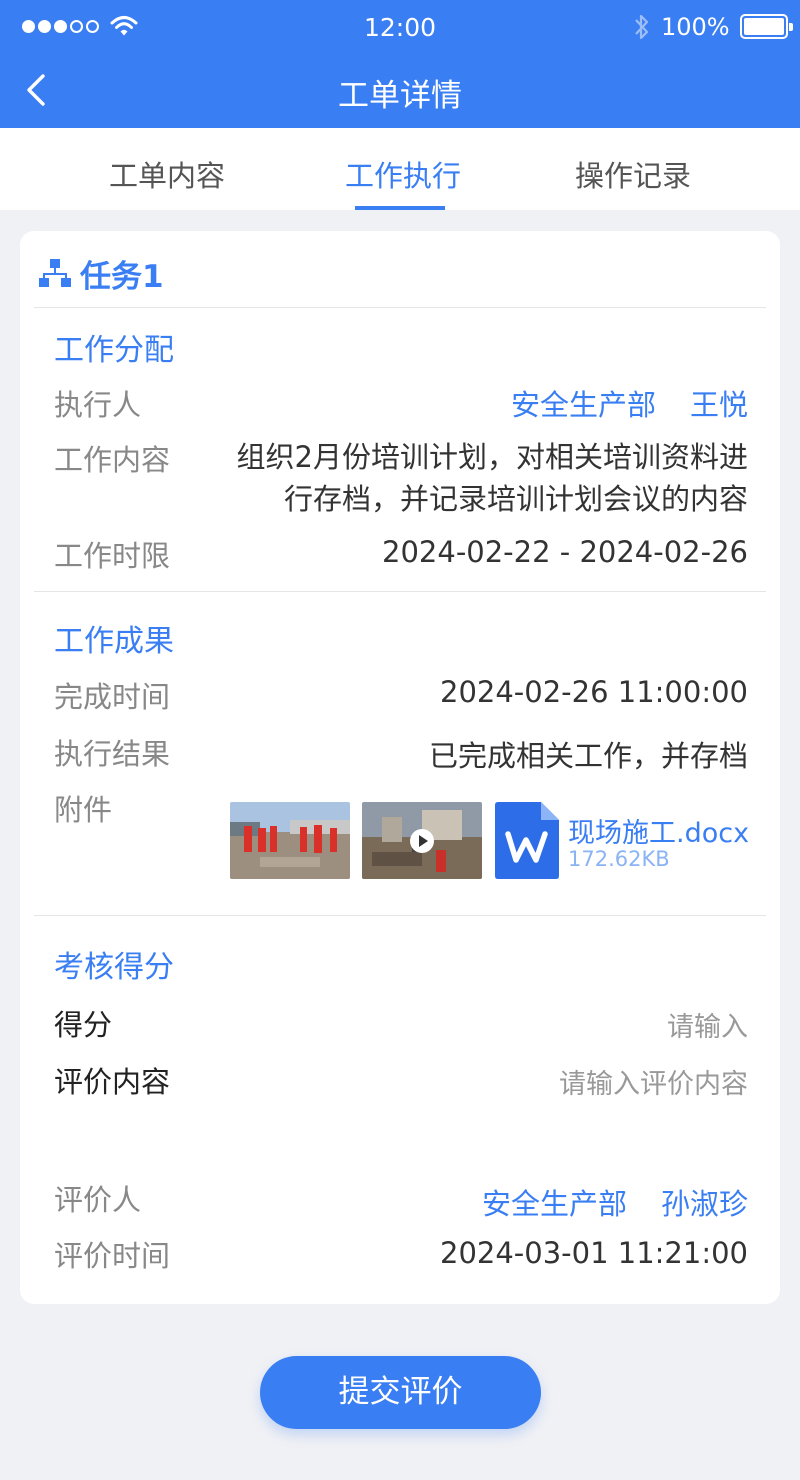  What do you see at coordinates (527, 840) in the screenshot?
I see `word-document-icon` at bounding box center [527, 840].